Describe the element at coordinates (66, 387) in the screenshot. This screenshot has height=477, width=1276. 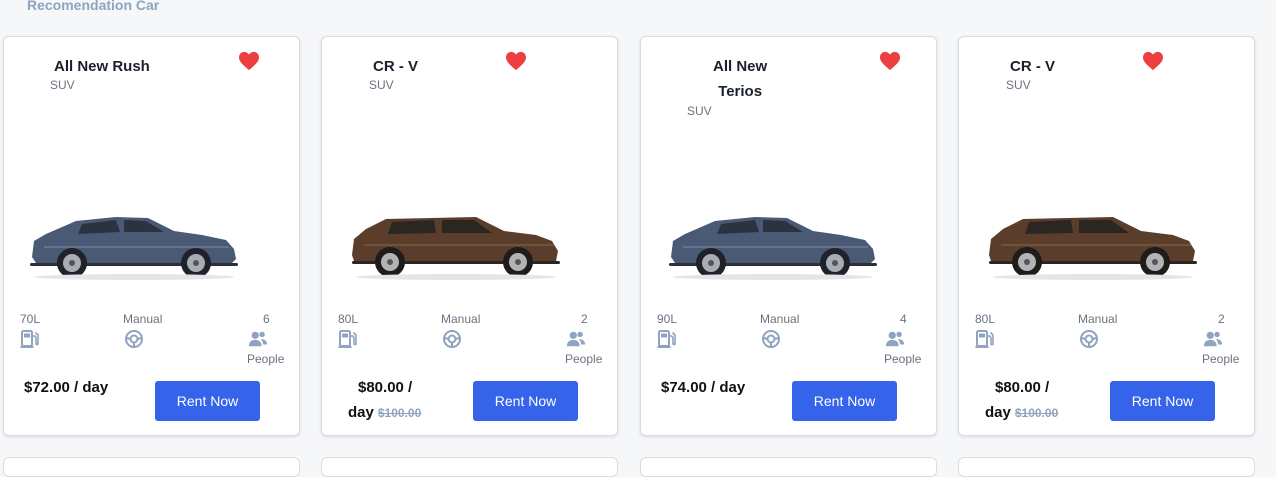
I see `price: $72.00 / day` at that location.